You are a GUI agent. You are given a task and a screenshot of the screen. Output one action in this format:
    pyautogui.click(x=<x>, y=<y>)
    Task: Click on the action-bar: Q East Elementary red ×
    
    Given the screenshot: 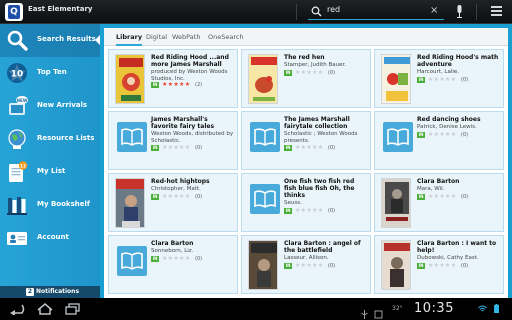 What is the action you would take?
    pyautogui.click(x=256, y=12)
    